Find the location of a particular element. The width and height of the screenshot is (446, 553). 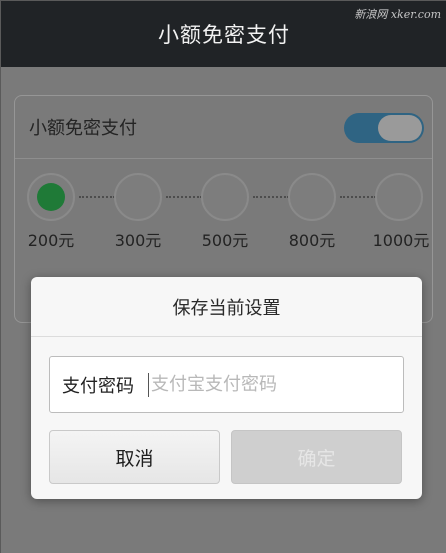

watermark: 新浪网 xker.com is located at coordinates (397, 14).